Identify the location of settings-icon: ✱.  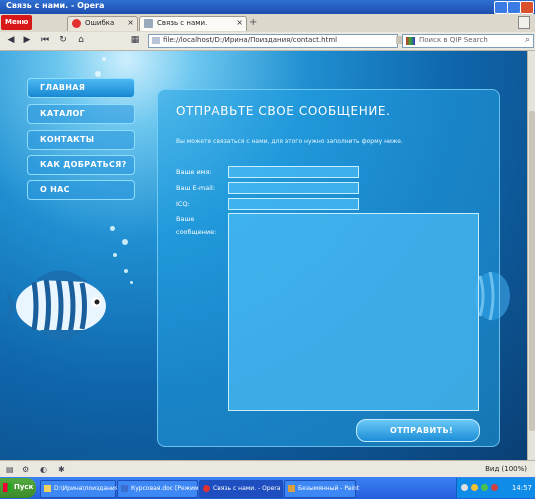
(61, 469).